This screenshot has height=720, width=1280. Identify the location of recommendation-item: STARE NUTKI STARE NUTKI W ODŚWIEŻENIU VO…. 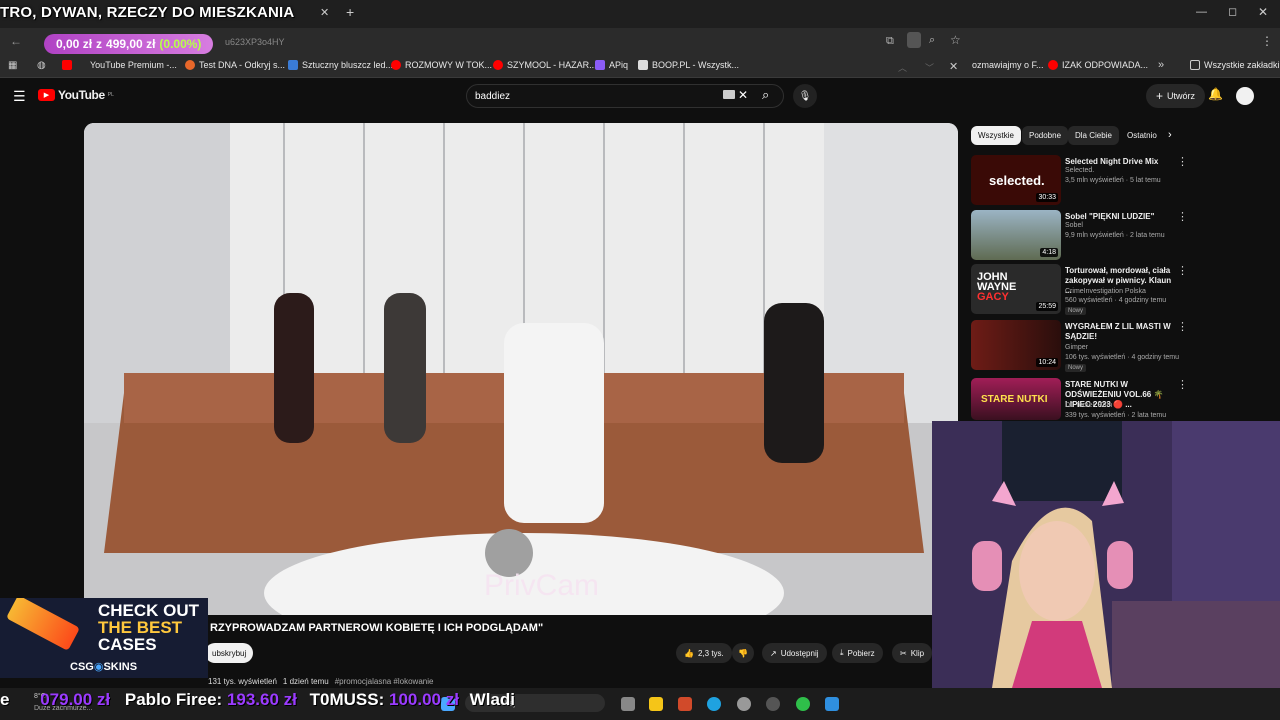
(1079, 399).